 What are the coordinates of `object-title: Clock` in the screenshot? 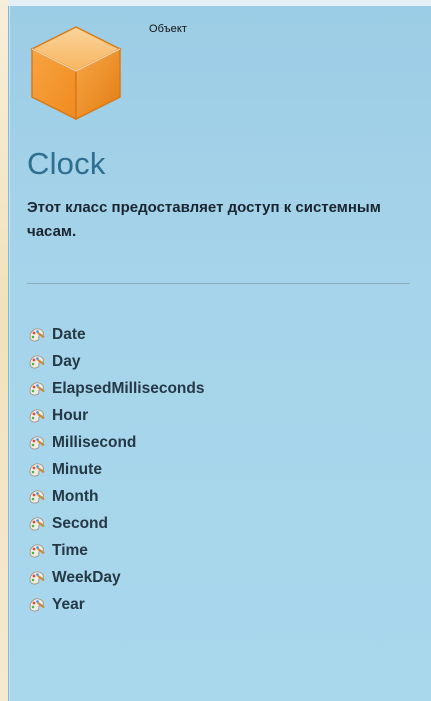 It's located at (66, 163).